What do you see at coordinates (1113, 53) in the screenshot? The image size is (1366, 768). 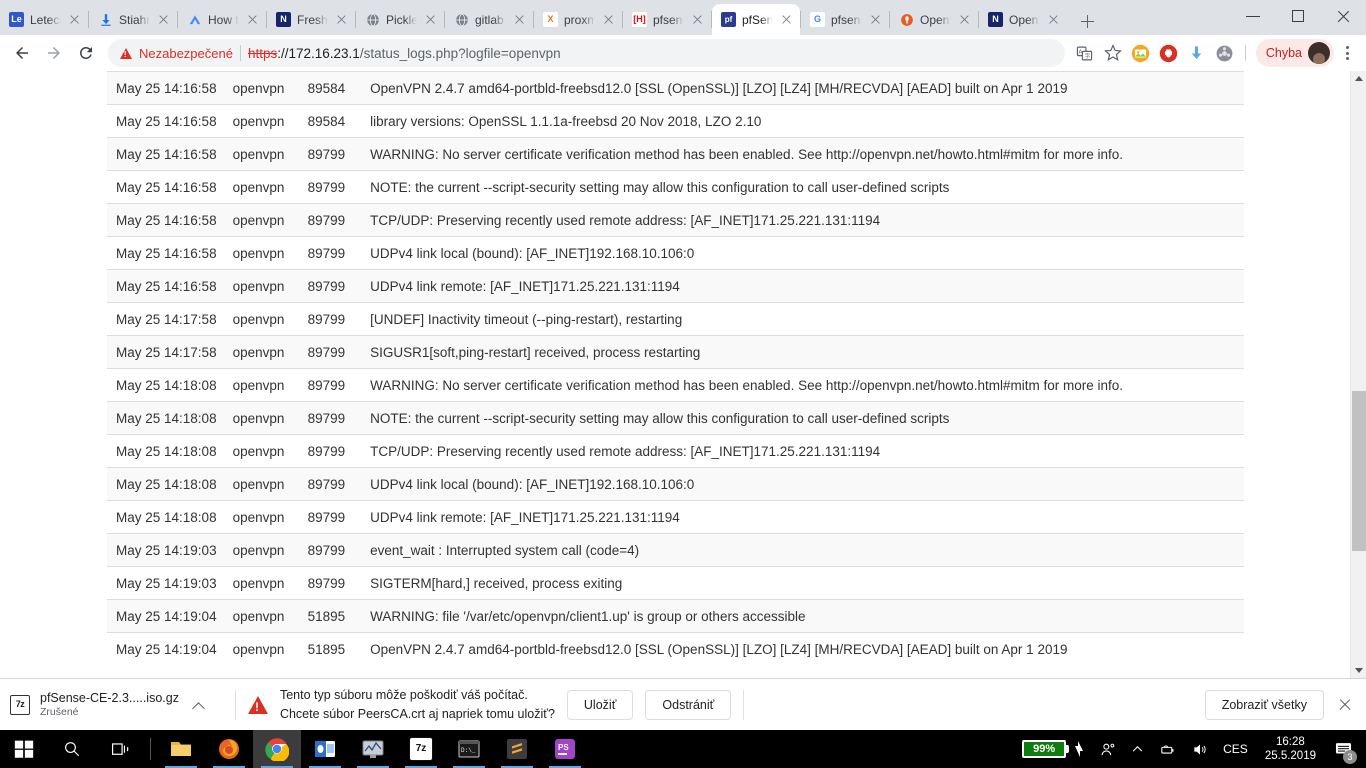 I see `bookmark-star-icon` at bounding box center [1113, 53].